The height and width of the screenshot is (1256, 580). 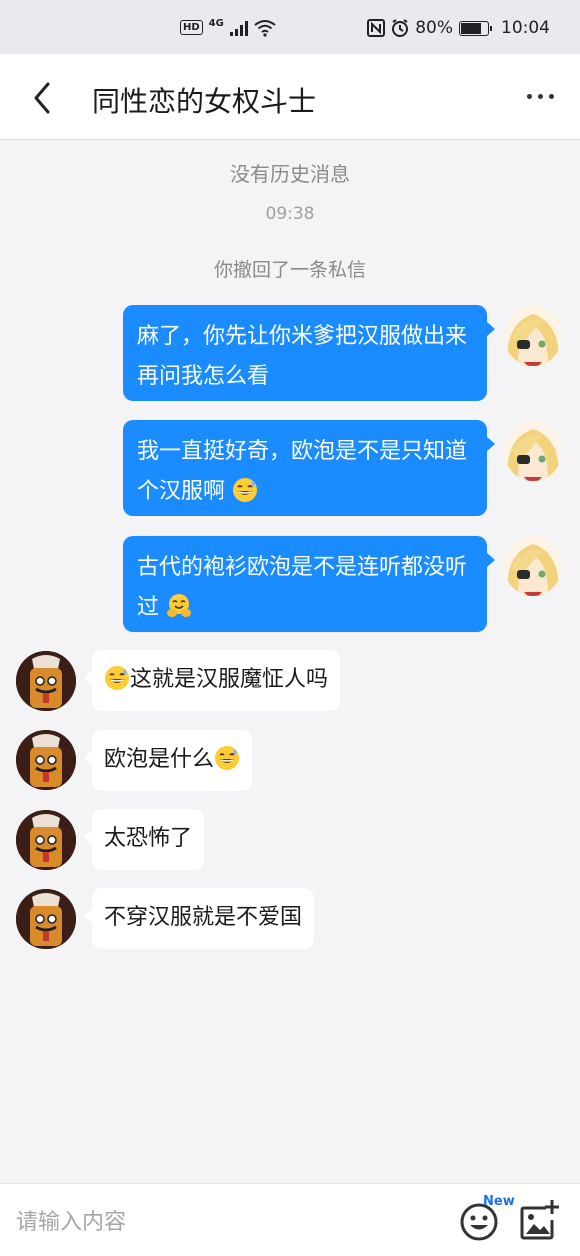 What do you see at coordinates (229, 679) in the screenshot?
I see `message-text: 这就是汉服魔怔人吗` at bounding box center [229, 679].